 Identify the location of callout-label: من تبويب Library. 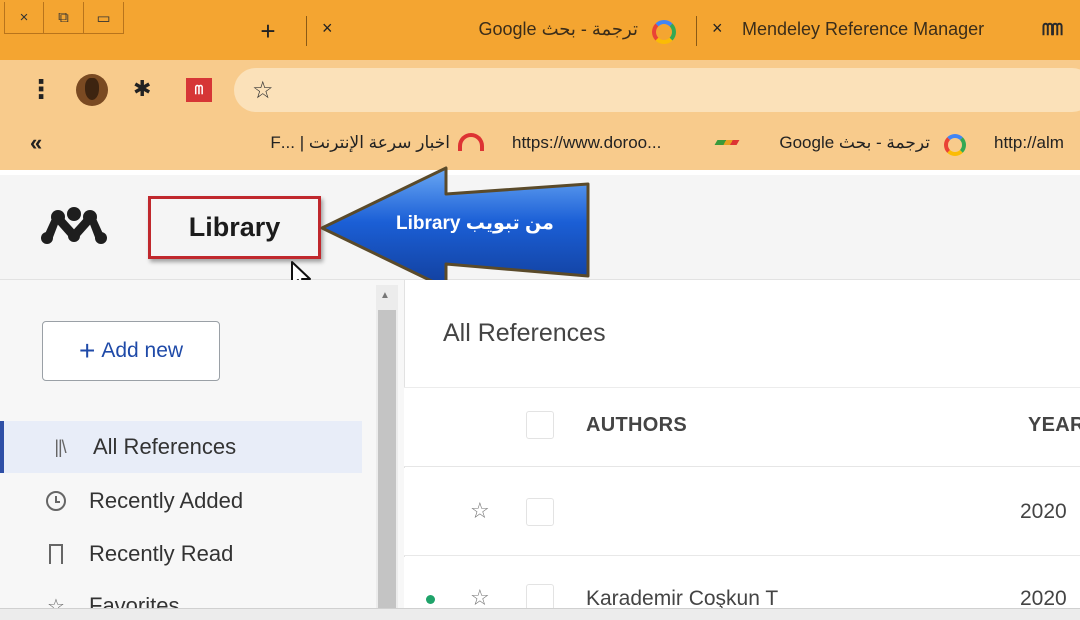
(475, 223).